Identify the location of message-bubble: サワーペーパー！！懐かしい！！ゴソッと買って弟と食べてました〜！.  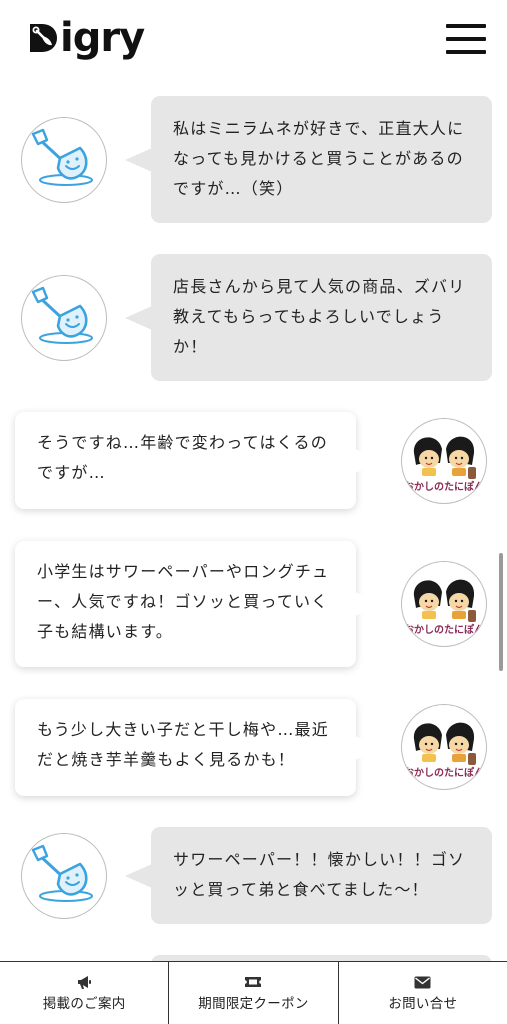
(308, 875).